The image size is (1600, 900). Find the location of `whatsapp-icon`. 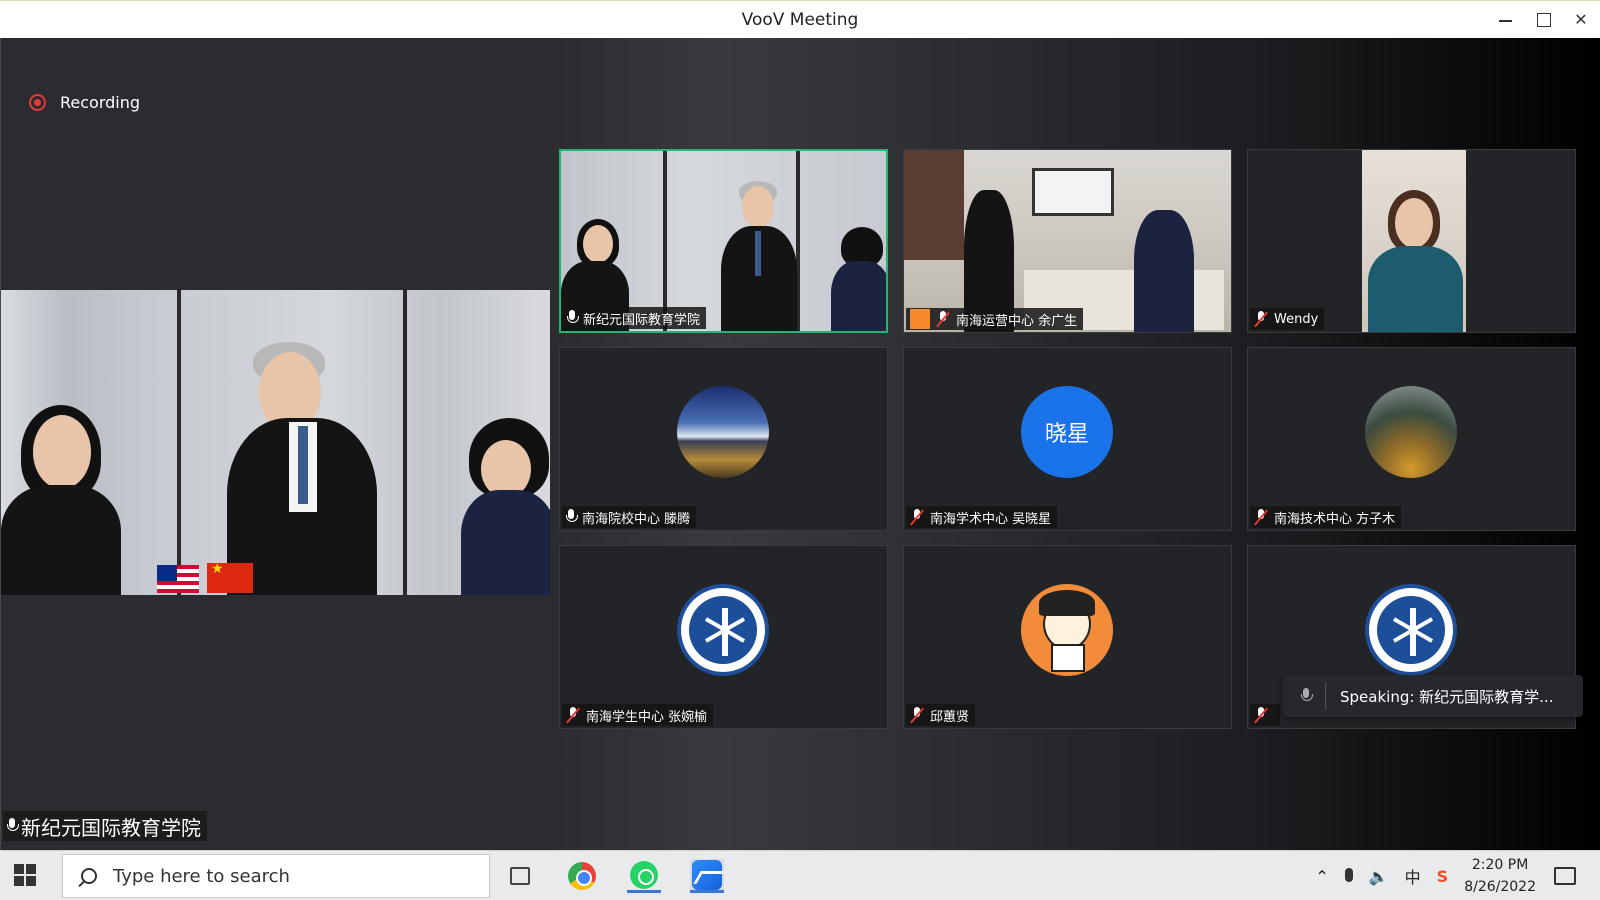

whatsapp-icon is located at coordinates (644, 876).